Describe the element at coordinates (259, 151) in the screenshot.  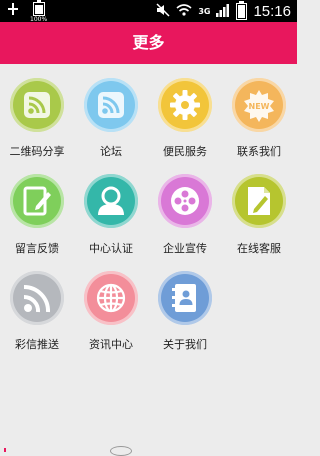
I see `menu-item-label: 联系我们` at that location.